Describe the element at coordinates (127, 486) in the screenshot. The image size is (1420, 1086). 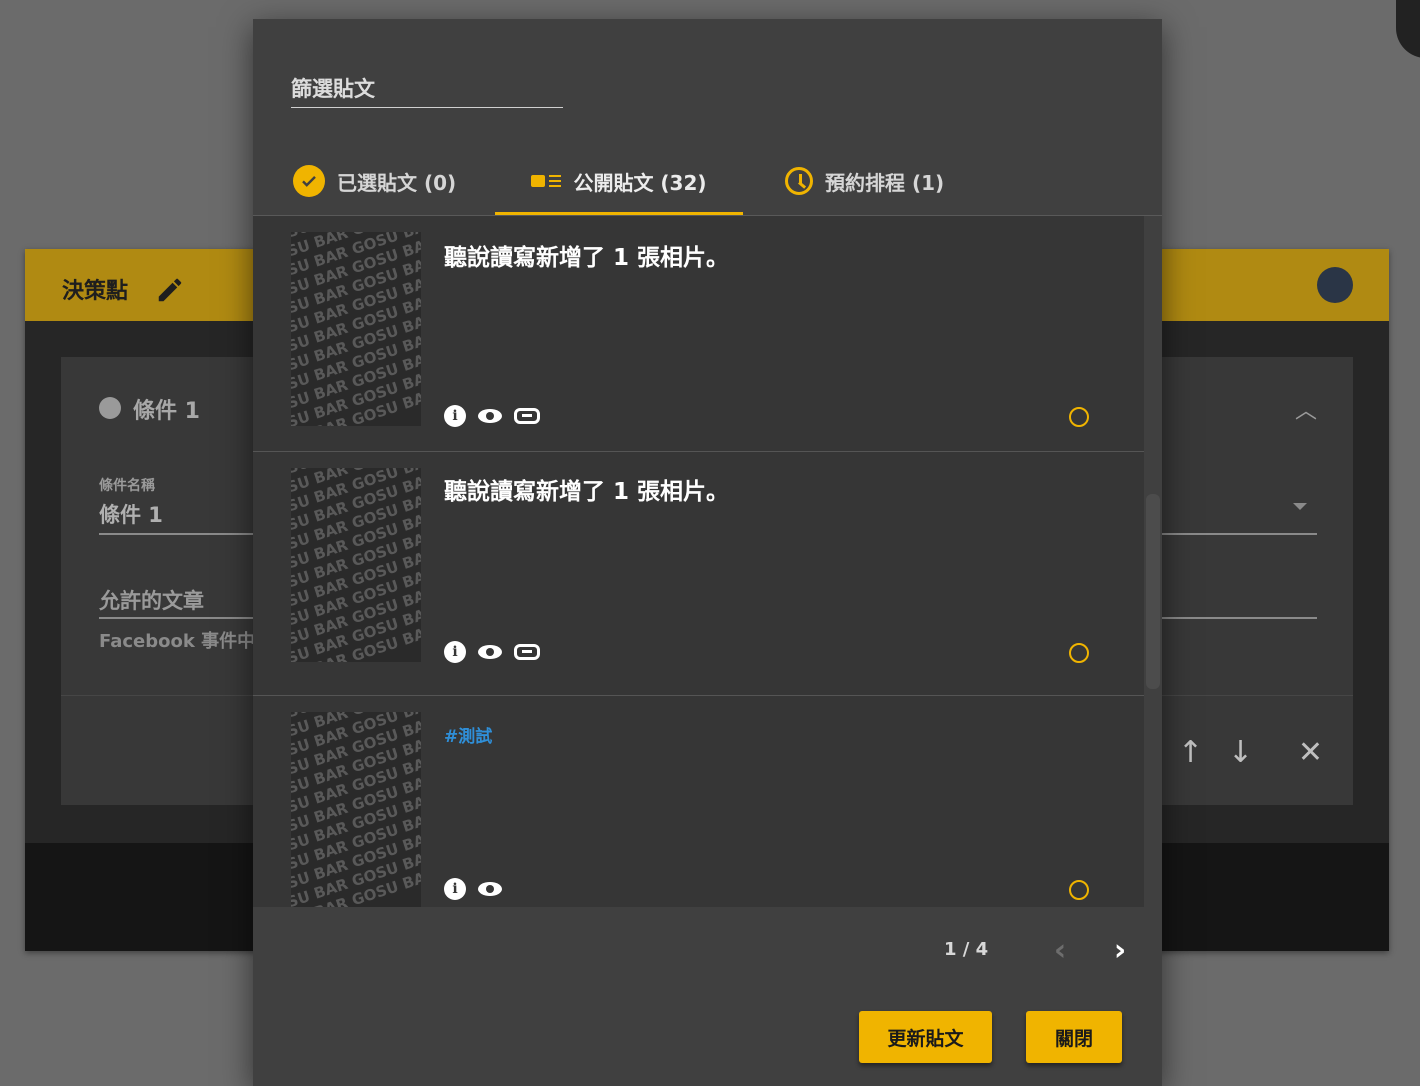
I see `condition-name-label: 條件名稱` at that location.